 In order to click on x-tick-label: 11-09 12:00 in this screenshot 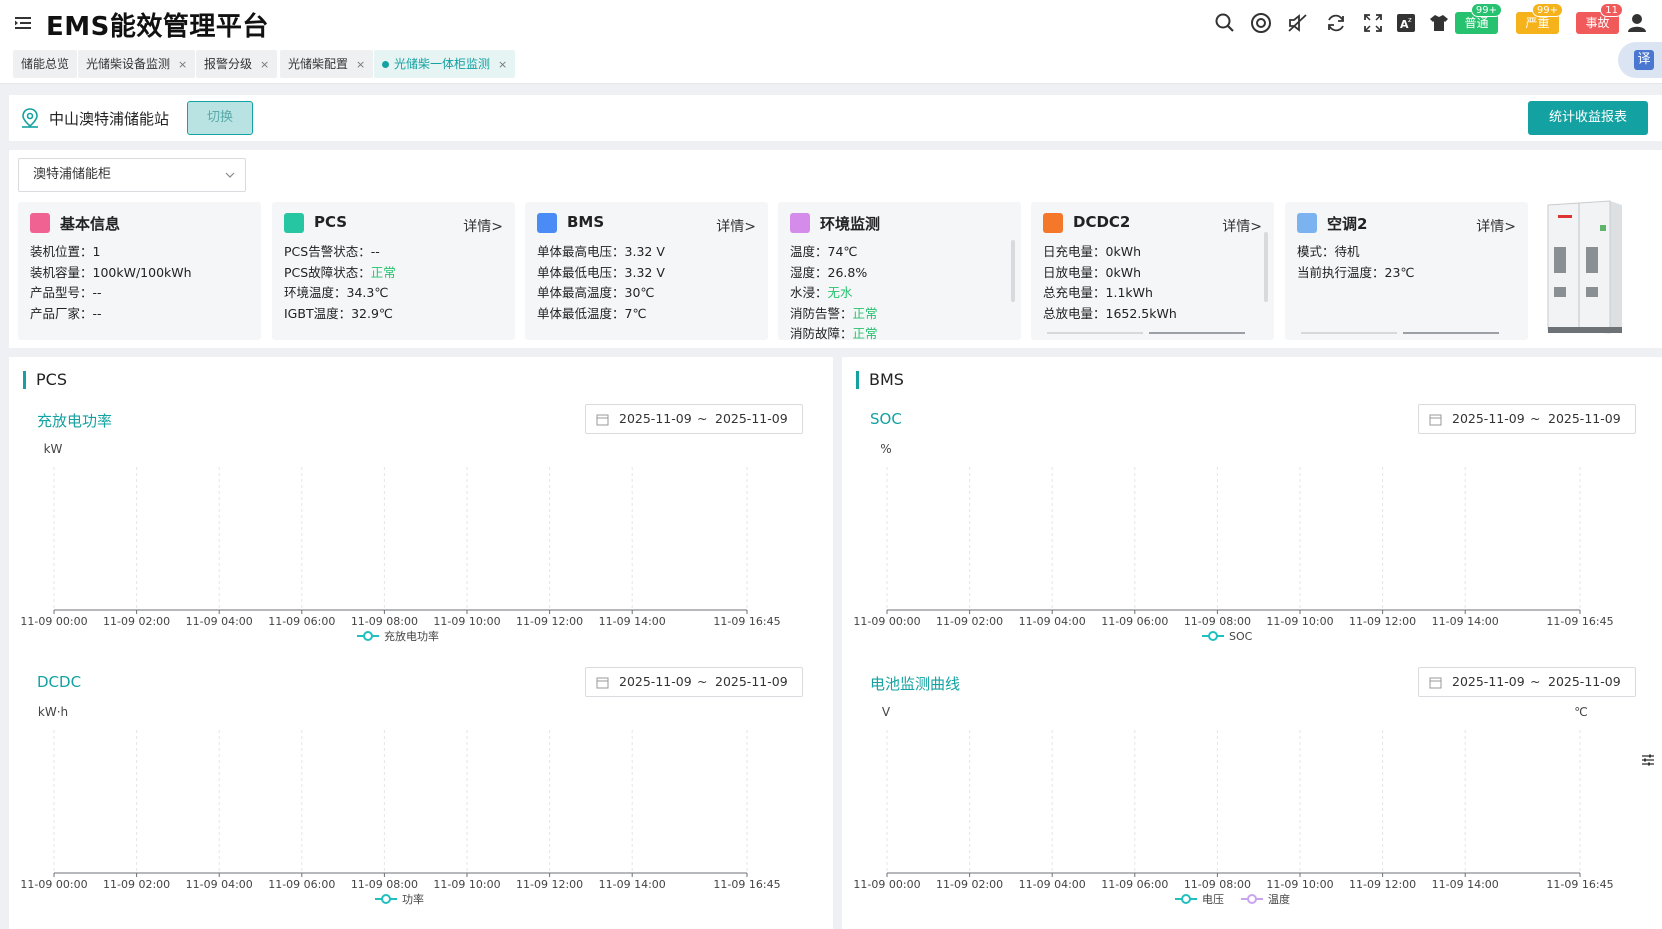, I will do `click(1382, 621)`.